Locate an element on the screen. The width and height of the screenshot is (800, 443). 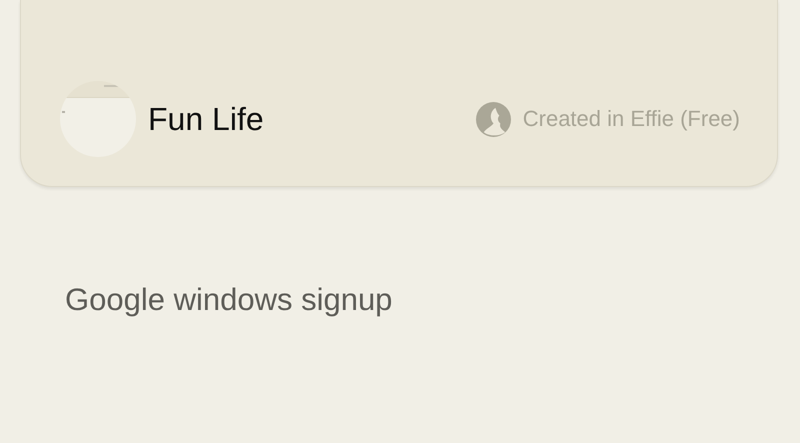
page-heading: Google windows signup is located at coordinates (229, 300).